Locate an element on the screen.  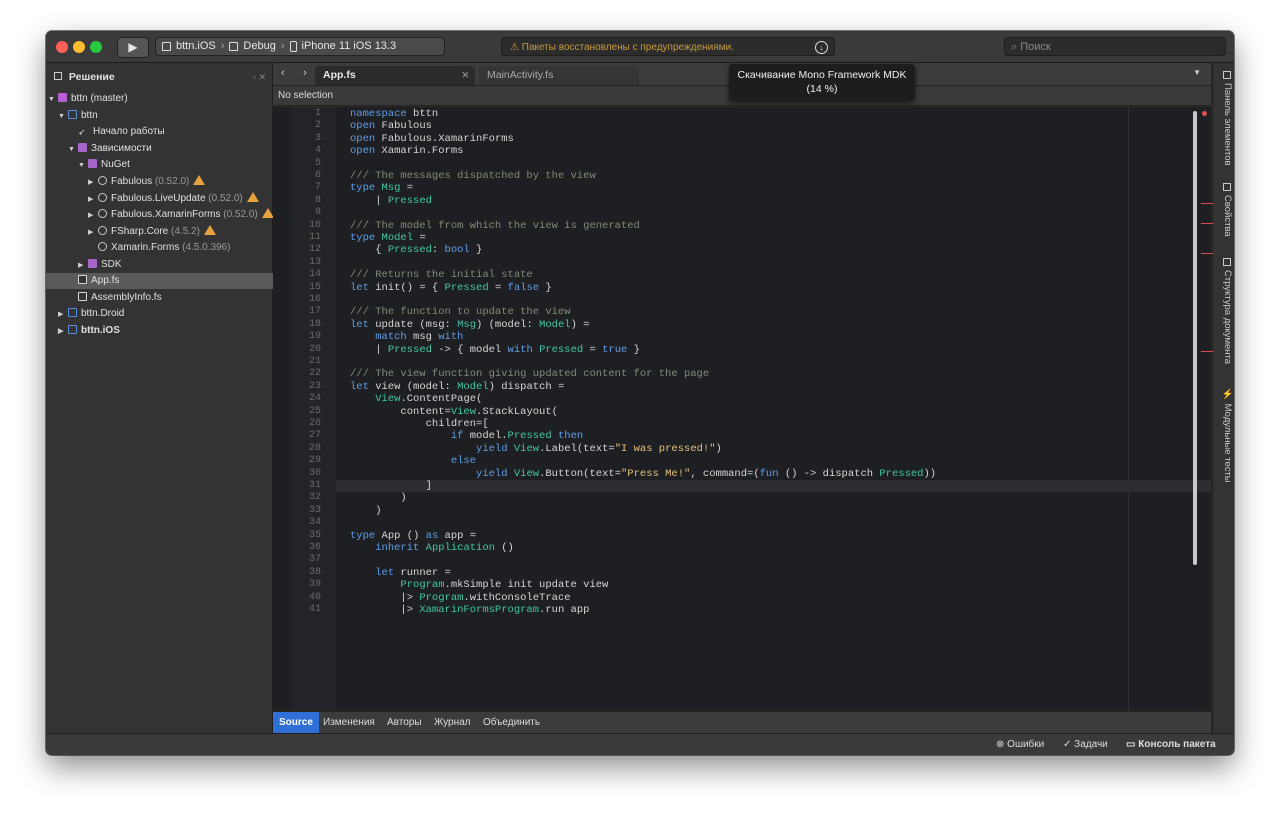
code-line: /// The messages dispatched by the view is located at coordinates (473, 176).